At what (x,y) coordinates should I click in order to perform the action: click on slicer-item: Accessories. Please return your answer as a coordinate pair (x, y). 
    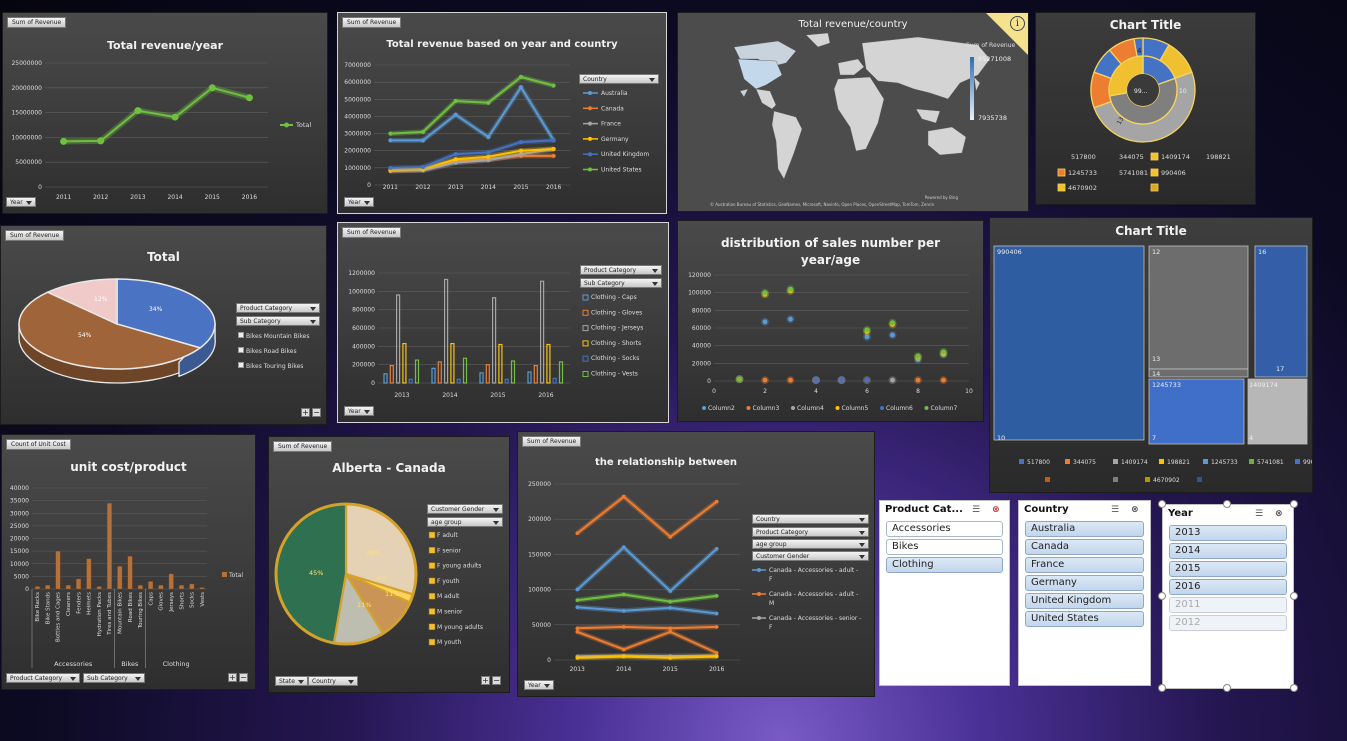
    Looking at the image, I should click on (944, 529).